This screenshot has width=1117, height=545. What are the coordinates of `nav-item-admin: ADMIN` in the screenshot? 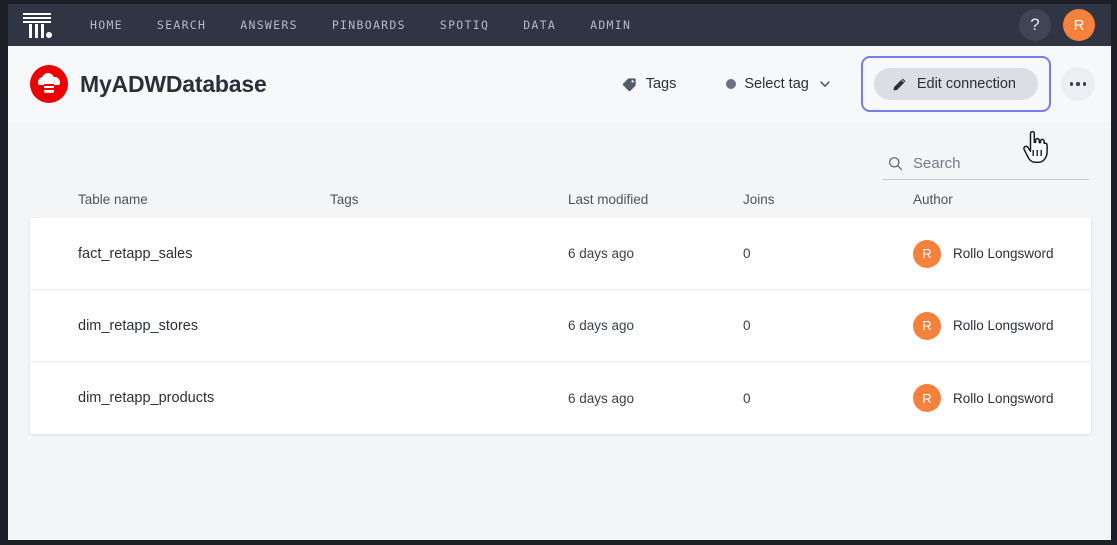 It's located at (610, 25).